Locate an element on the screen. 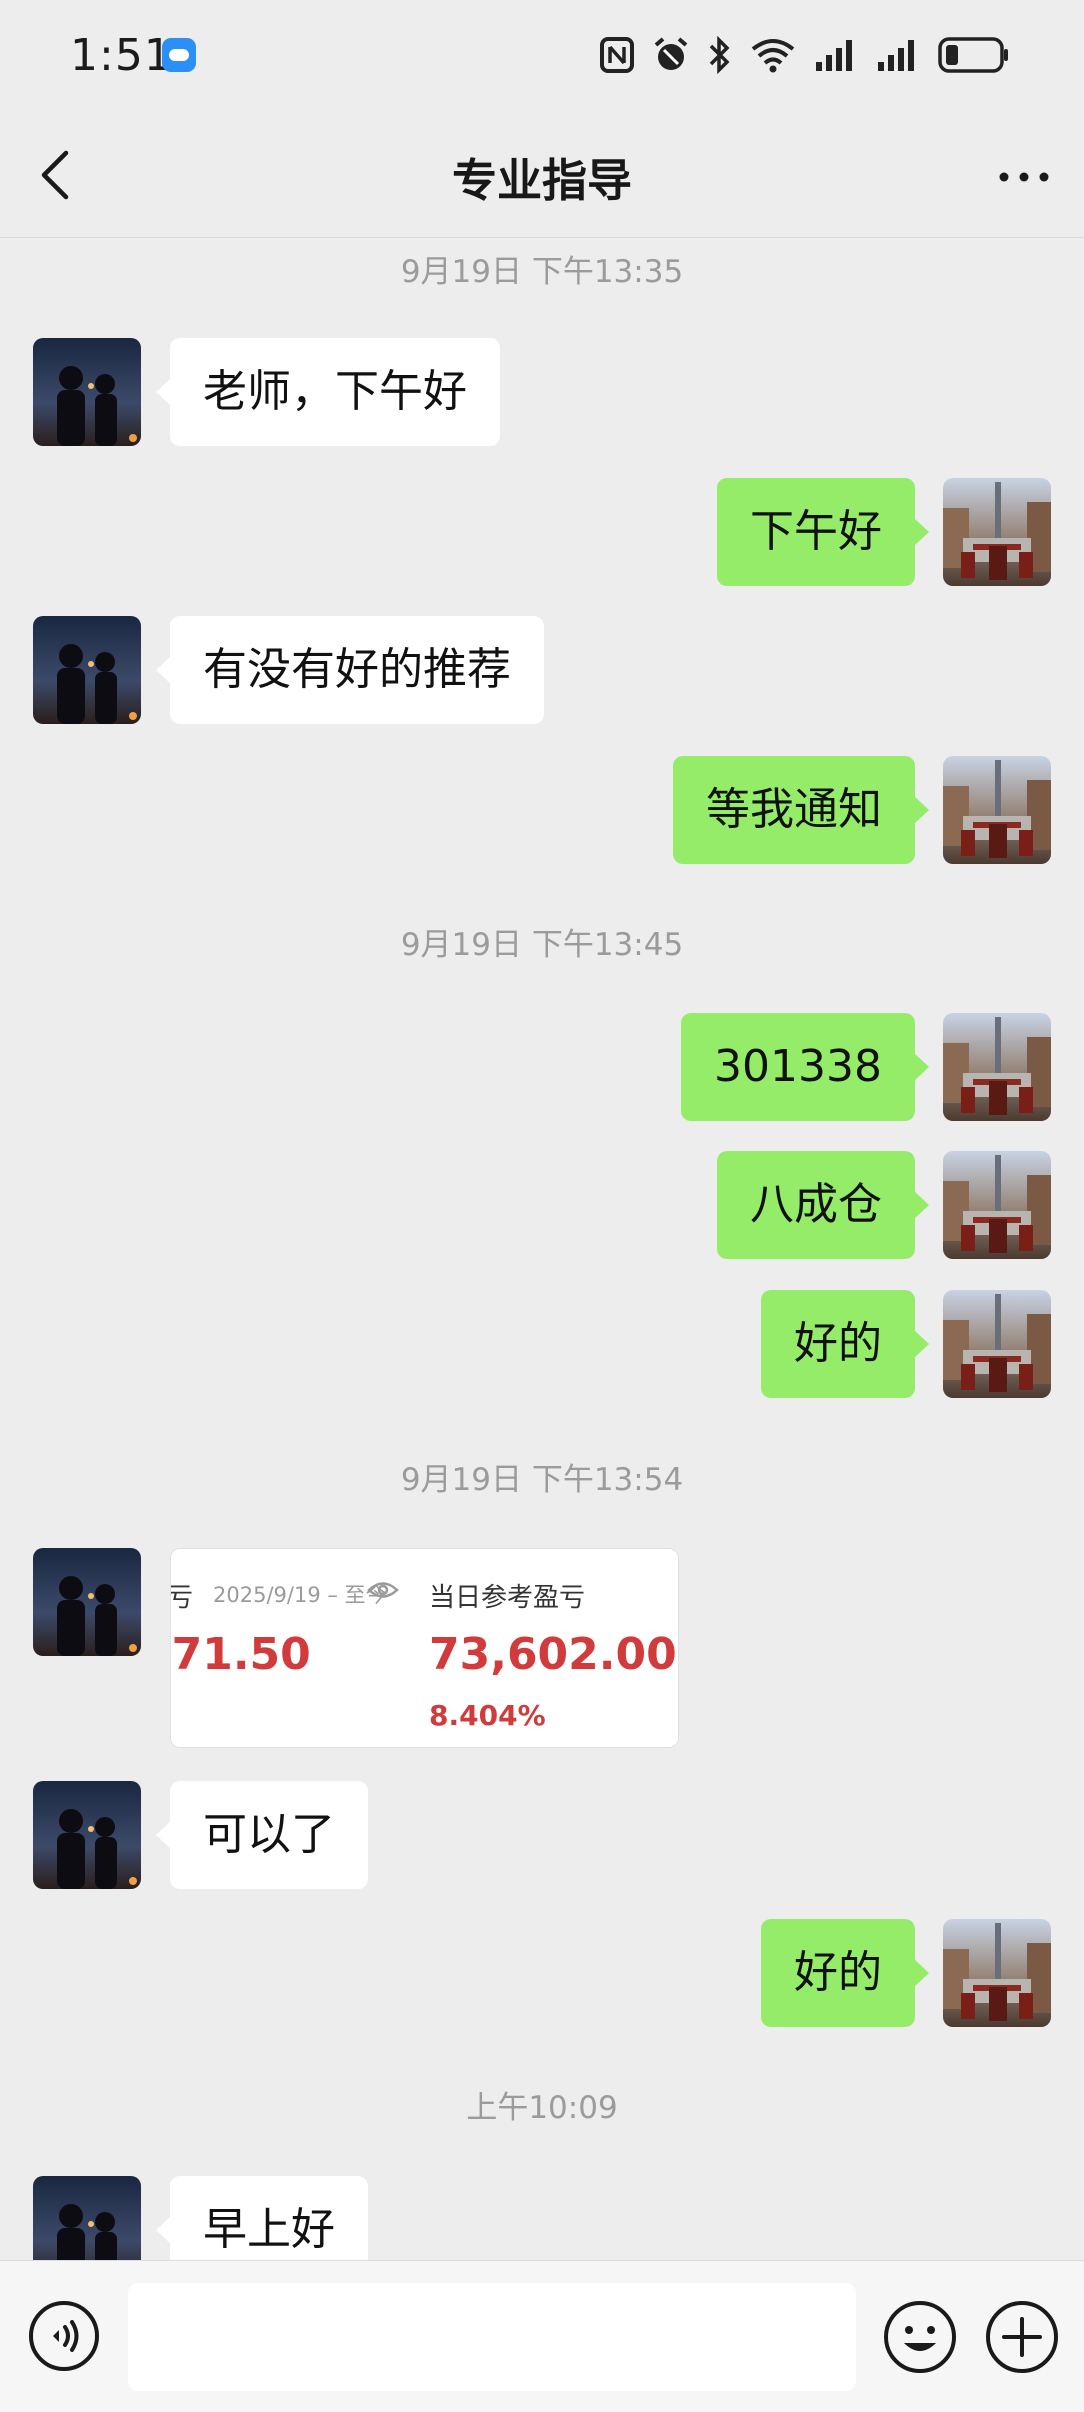 The image size is (1084, 2412). eye-icon is located at coordinates (383, 1590).